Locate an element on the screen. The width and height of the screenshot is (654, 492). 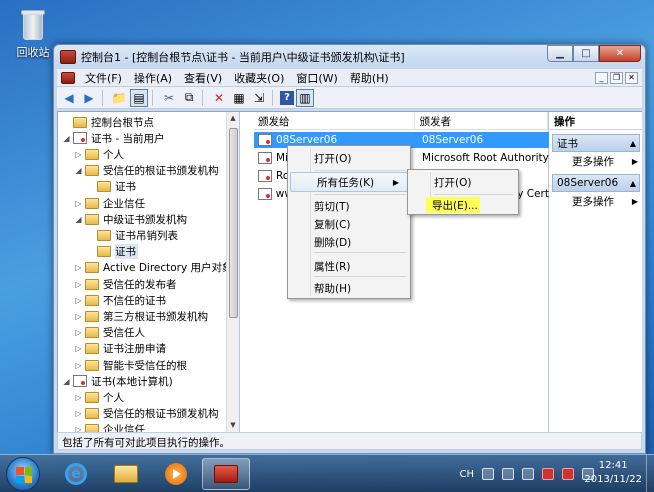
export-list-icon: ⇲ is located at coordinates (259, 98).